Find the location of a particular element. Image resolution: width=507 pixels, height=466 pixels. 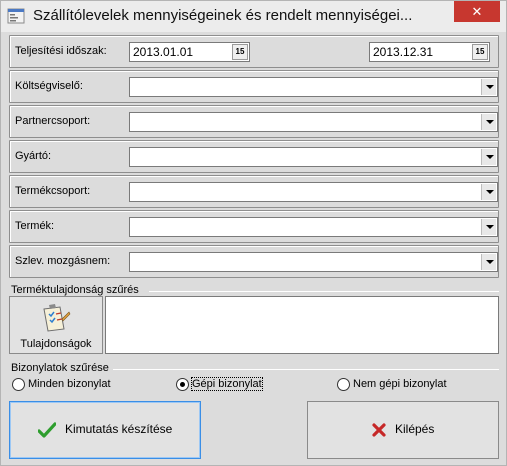

filter-row-product-group: Termékcsoport: is located at coordinates (254, 191).